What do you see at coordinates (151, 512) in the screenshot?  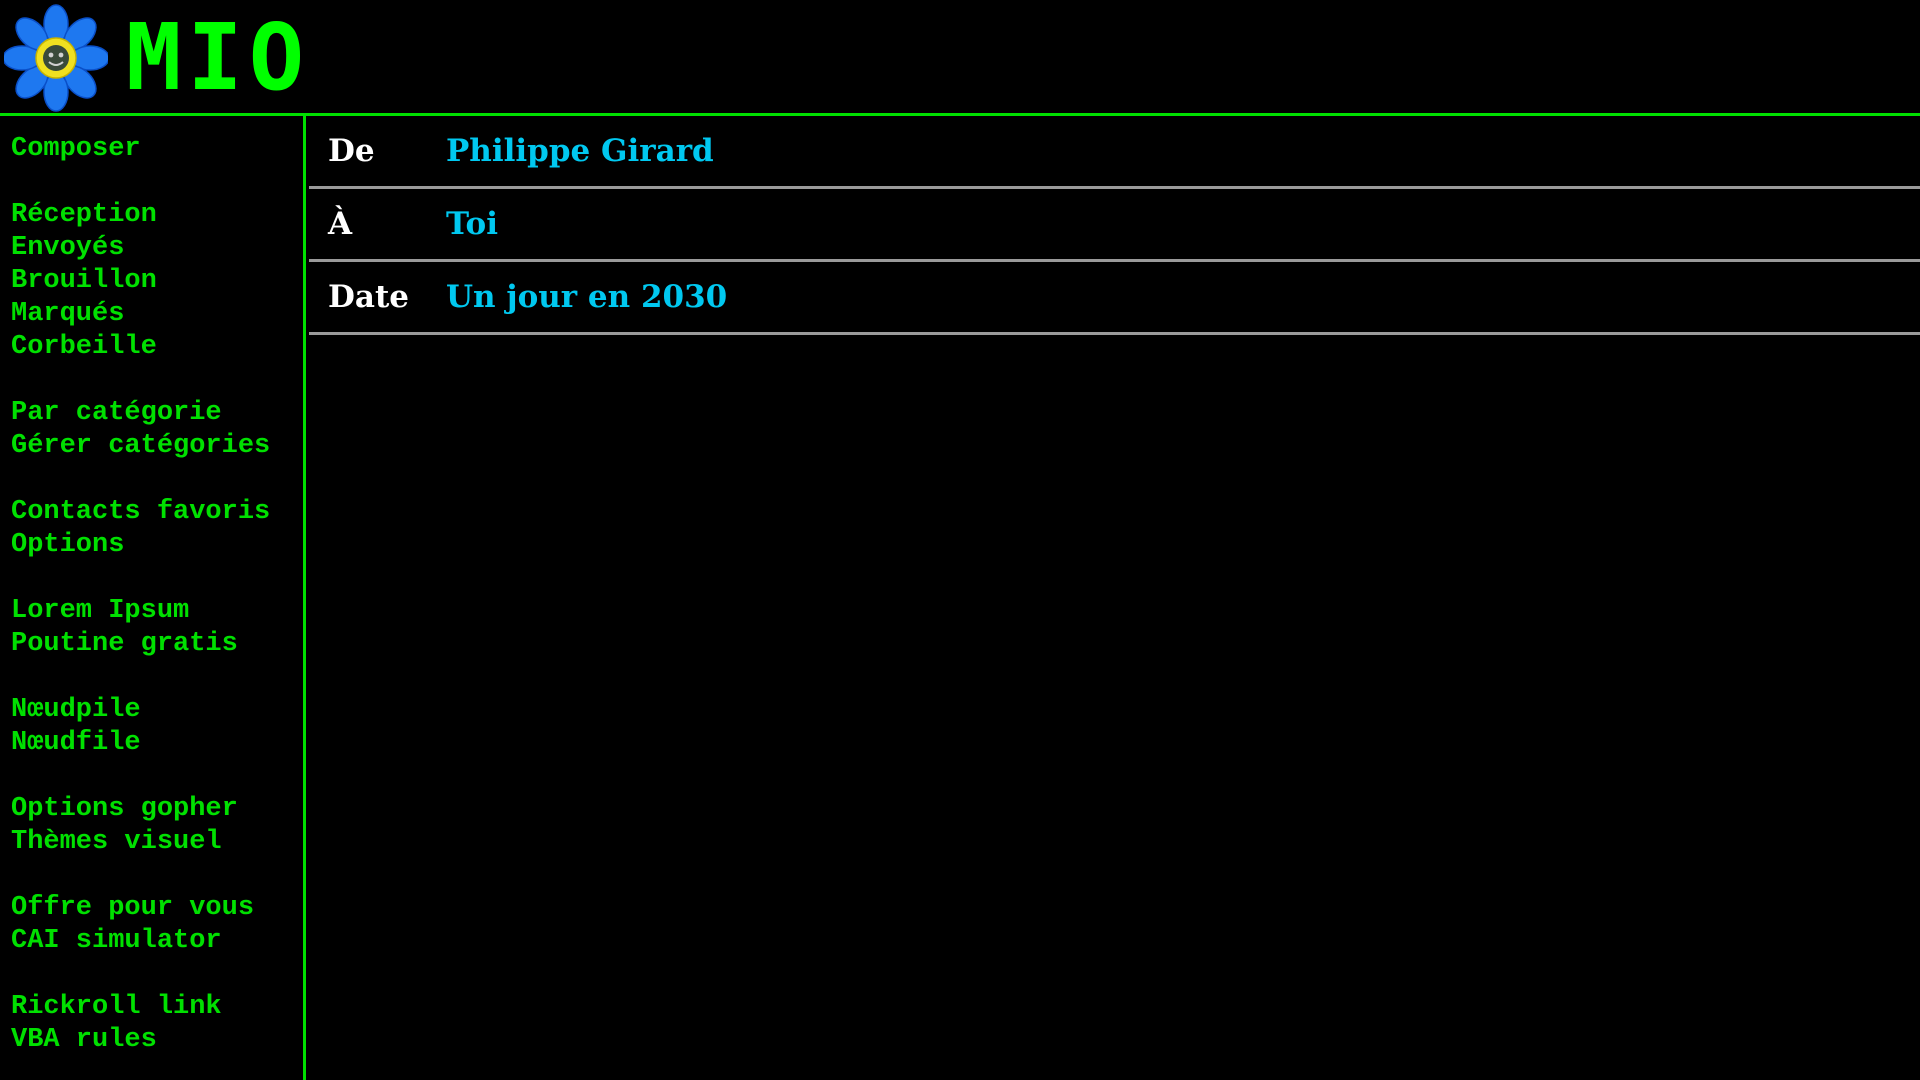 I see `sidebar-item-contacts-favoris: Contacts favoris` at bounding box center [151, 512].